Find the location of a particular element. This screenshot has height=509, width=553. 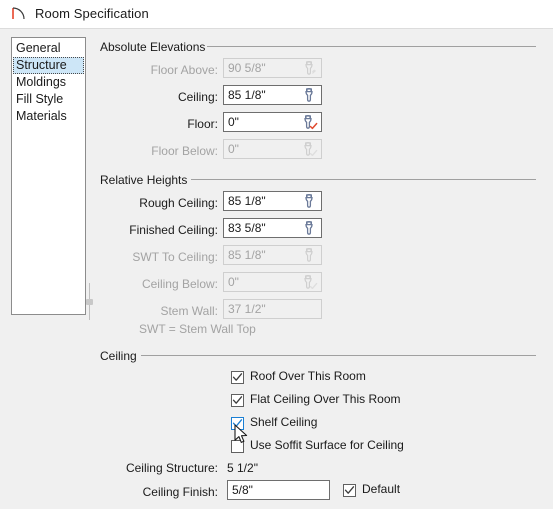

value-ceiling-finish: 5/8" is located at coordinates (242, 490).